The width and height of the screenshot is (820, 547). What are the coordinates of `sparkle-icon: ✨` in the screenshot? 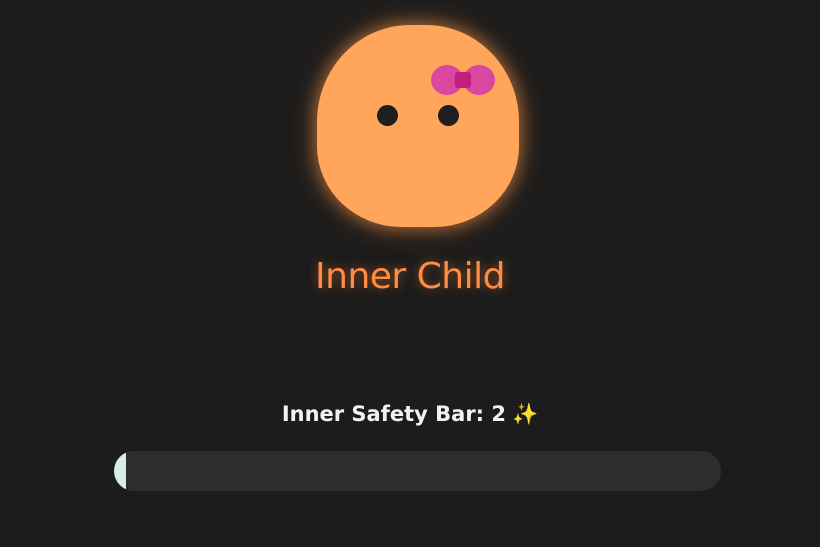 It's located at (525, 414).